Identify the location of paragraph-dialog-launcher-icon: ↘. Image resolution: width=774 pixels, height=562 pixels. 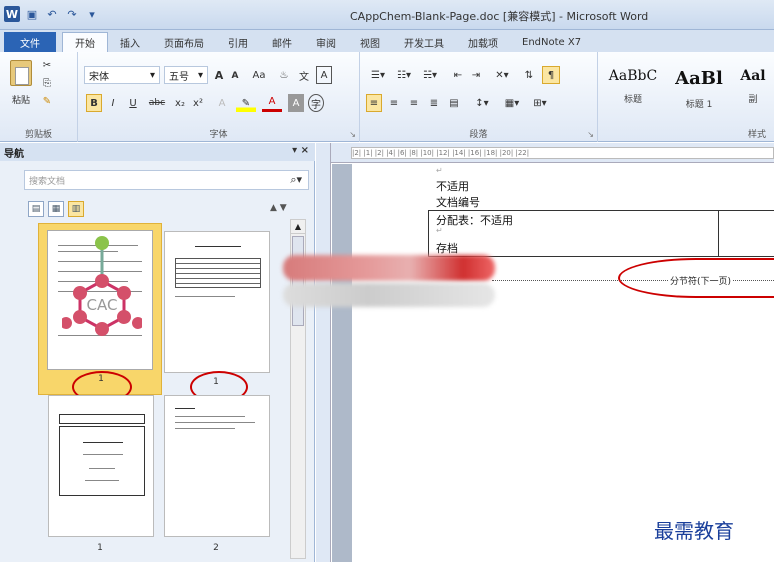
(590, 134).